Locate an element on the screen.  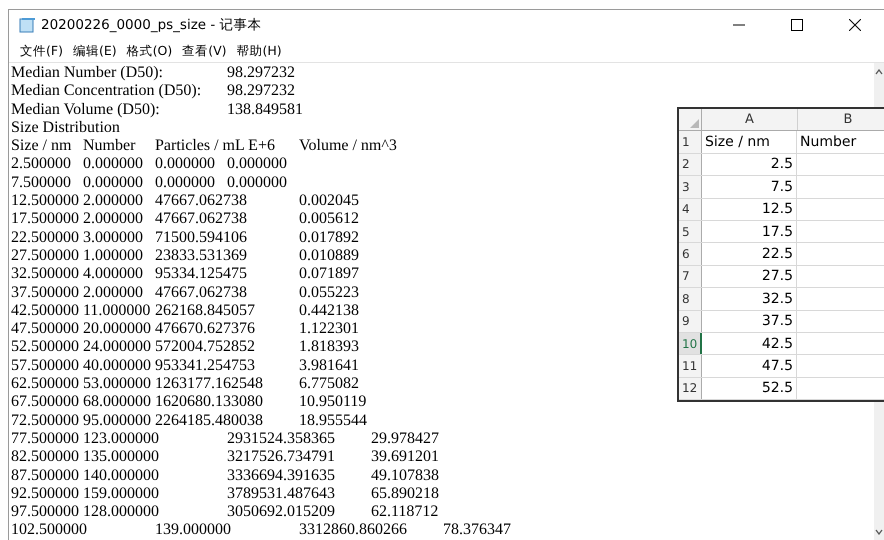
text-line: Median Concentration (D50): 98.297232 is located at coordinates (153, 91).